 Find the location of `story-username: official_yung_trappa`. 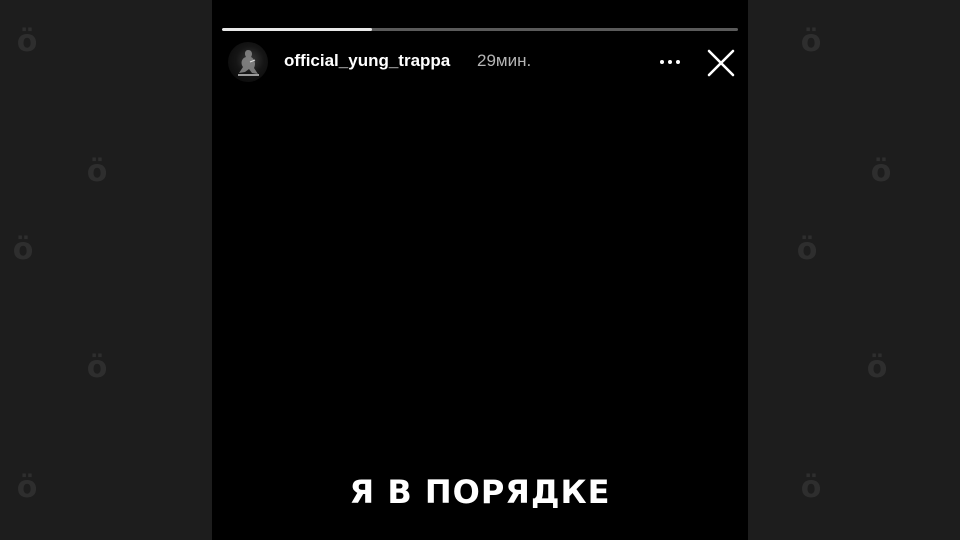

story-username: official_yung_trappa is located at coordinates (367, 61).